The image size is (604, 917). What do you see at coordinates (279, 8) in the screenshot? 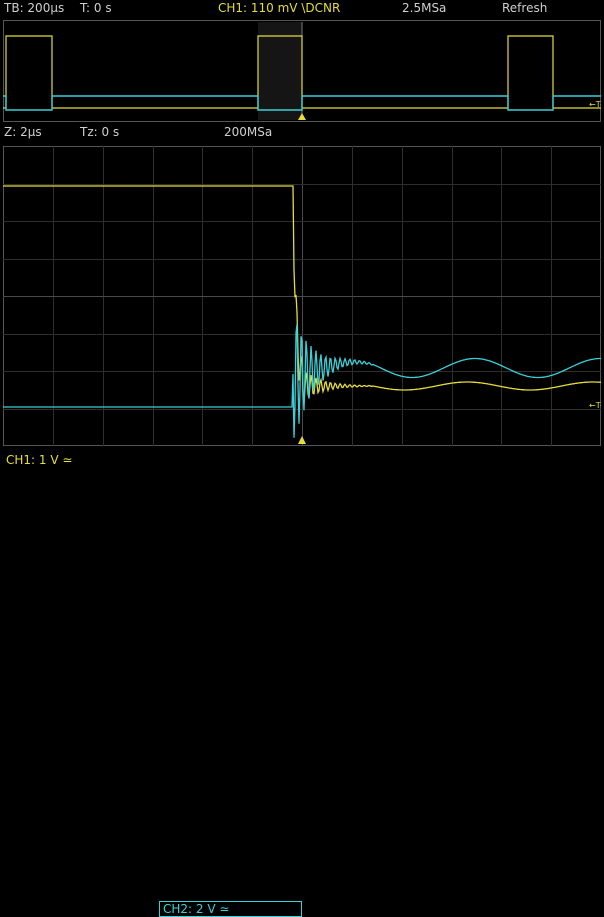
I see `ch1-trigger-readout: CH1: 110 mV \DCNR` at bounding box center [279, 8].